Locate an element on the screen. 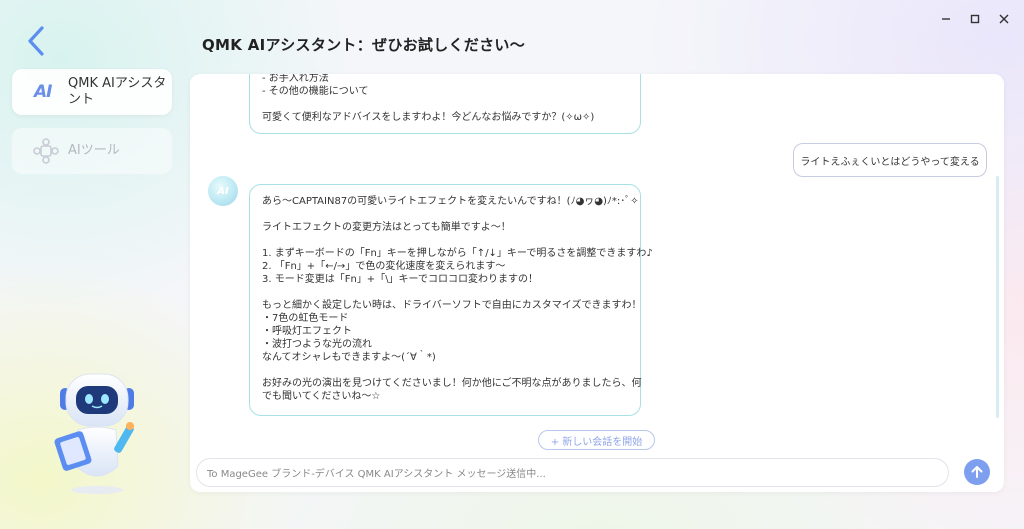  message-line: でも聞いてくださいね～☆ is located at coordinates (321, 396).